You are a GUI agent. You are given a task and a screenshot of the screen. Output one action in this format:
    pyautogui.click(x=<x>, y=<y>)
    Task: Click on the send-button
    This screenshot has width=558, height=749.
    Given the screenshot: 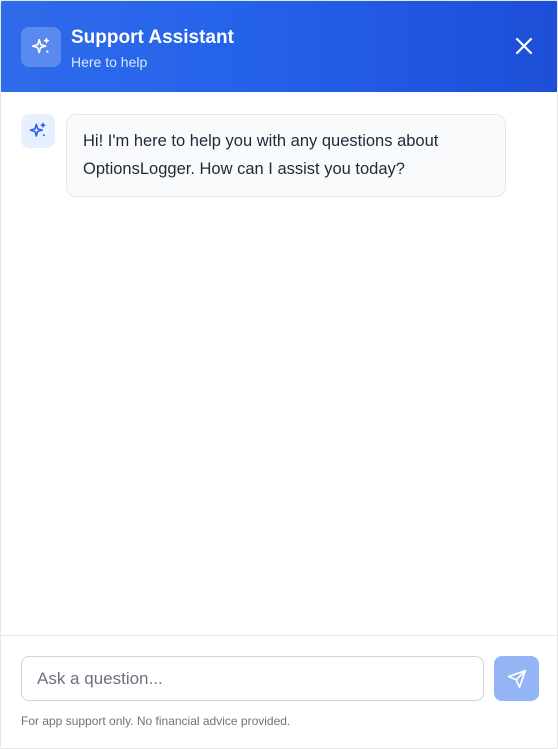 What is the action you would take?
    pyautogui.click(x=516, y=678)
    